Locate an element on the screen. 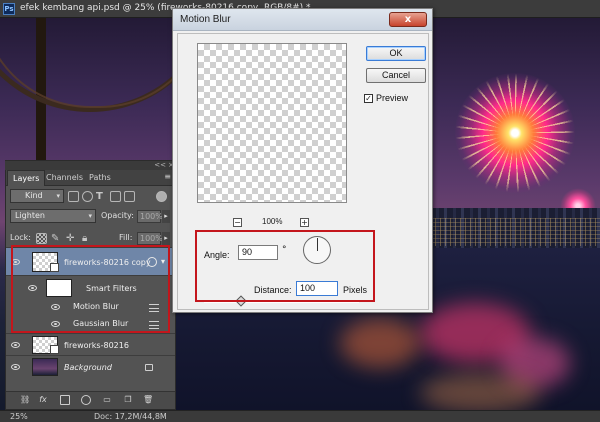 The height and width of the screenshot is (422, 600). fill-dropdown-icon: ▸ is located at coordinates (166, 238).